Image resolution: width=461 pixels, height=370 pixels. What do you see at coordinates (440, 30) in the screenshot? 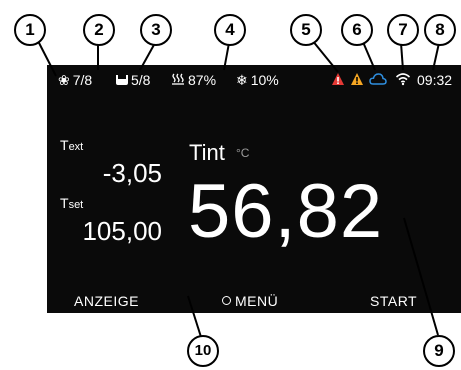
I see `callout-8: 8` at bounding box center [440, 30].